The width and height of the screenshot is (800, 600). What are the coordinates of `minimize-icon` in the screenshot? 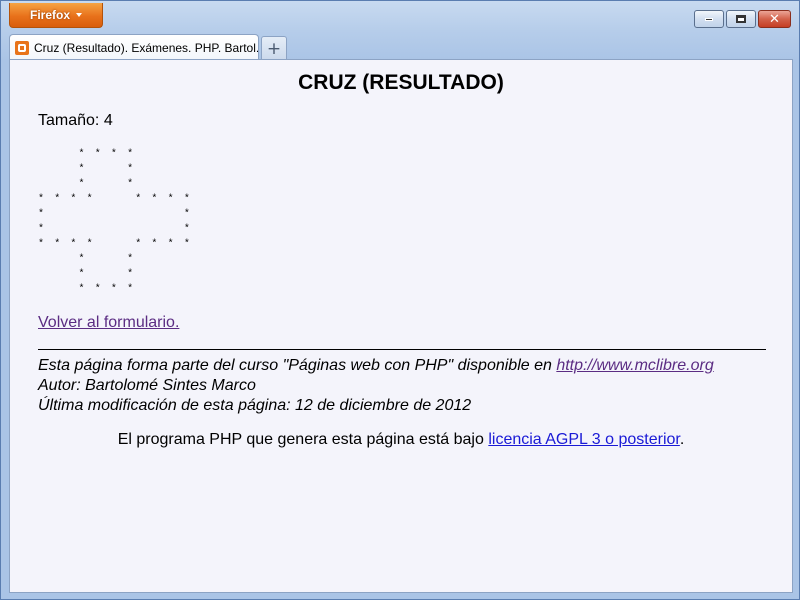 It's located at (709, 19).